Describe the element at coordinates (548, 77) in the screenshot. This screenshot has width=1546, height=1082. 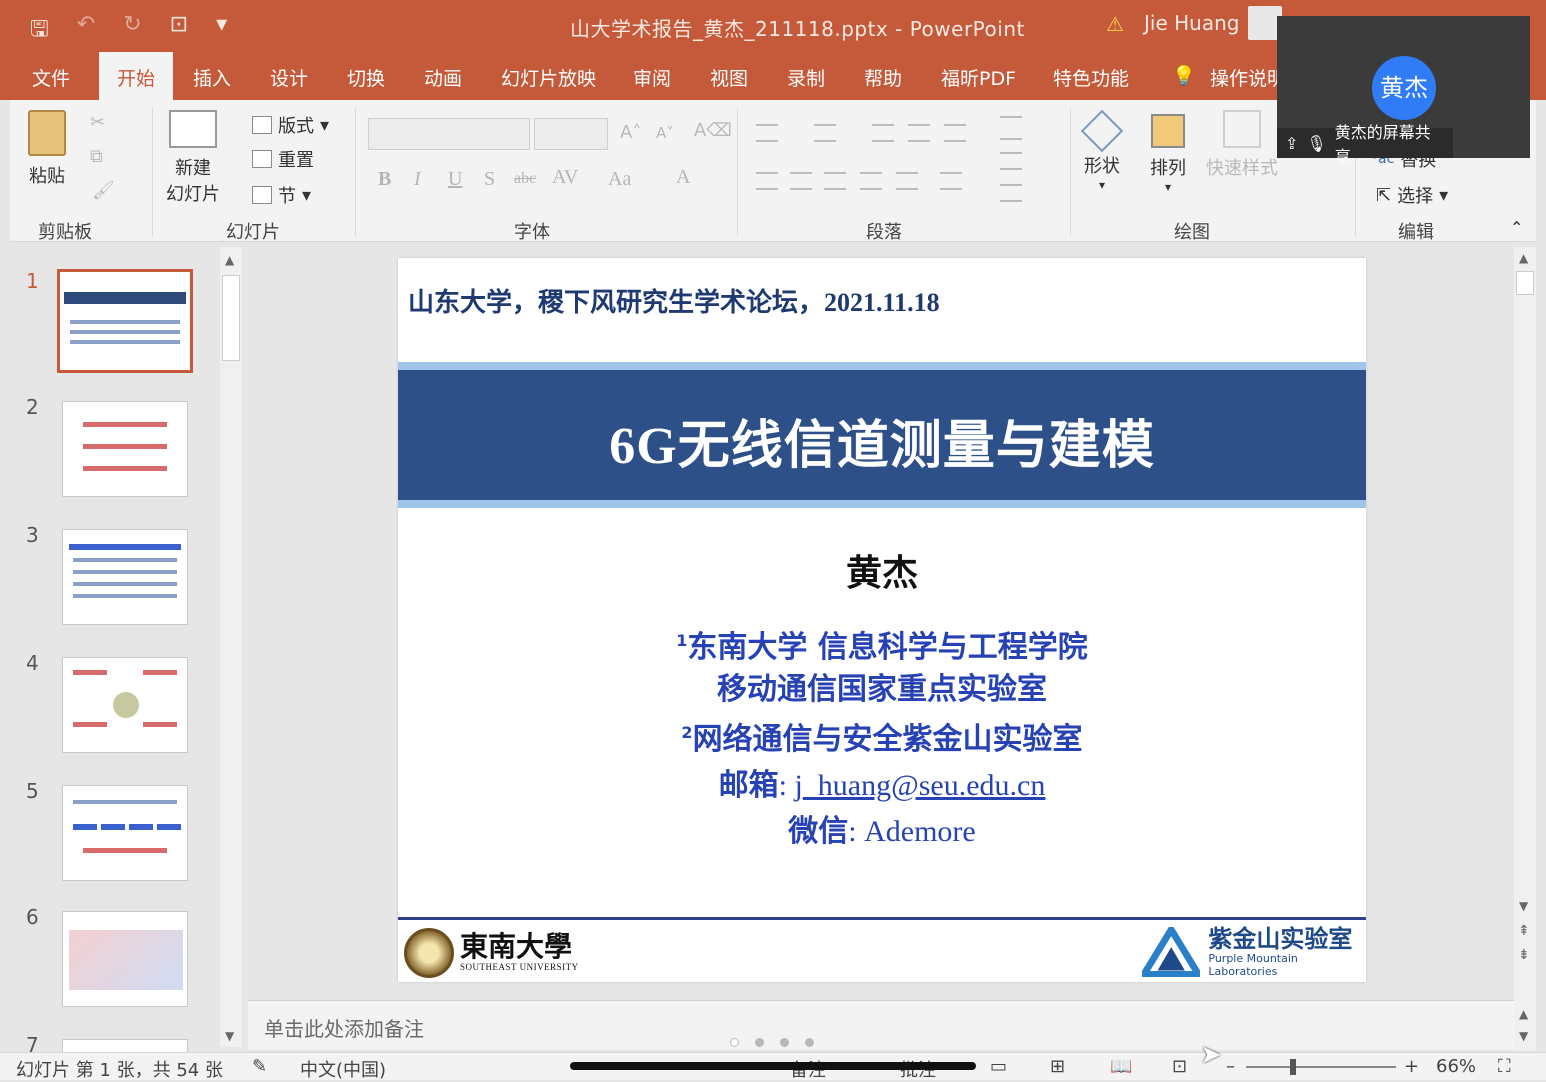
I see `tab-slideshow: 幻灯片放映` at that location.